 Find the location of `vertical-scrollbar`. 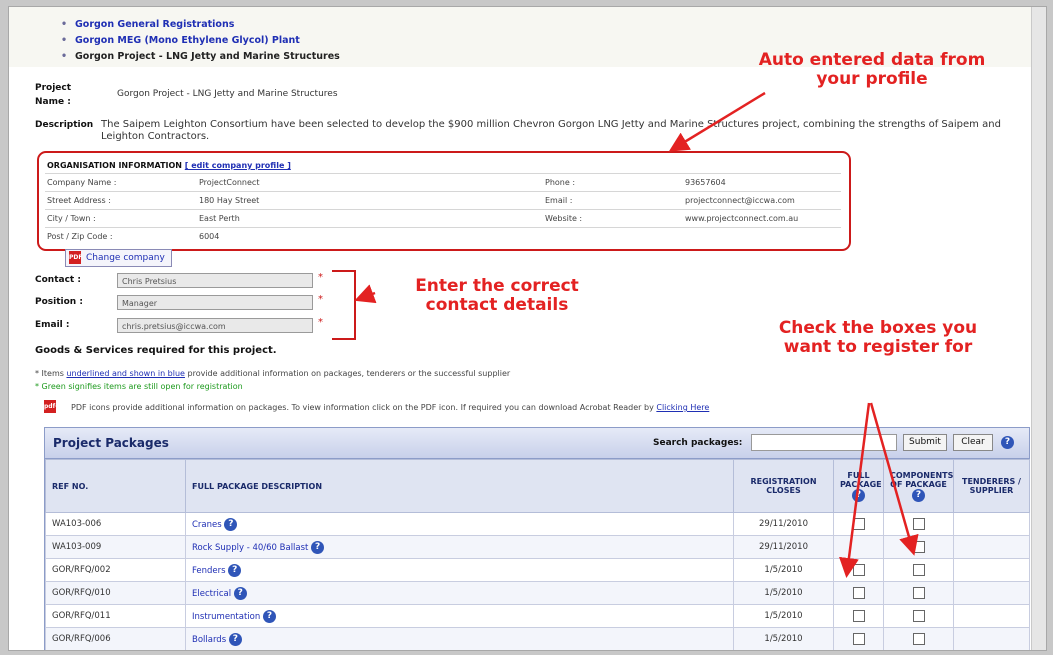

vertical-scrollbar is located at coordinates (1038, 328).